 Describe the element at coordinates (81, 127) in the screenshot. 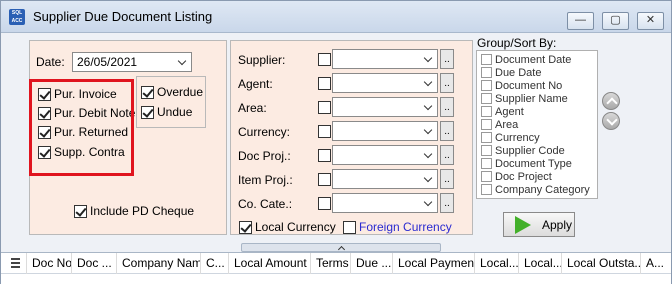

I see `doc-type-highlight` at that location.